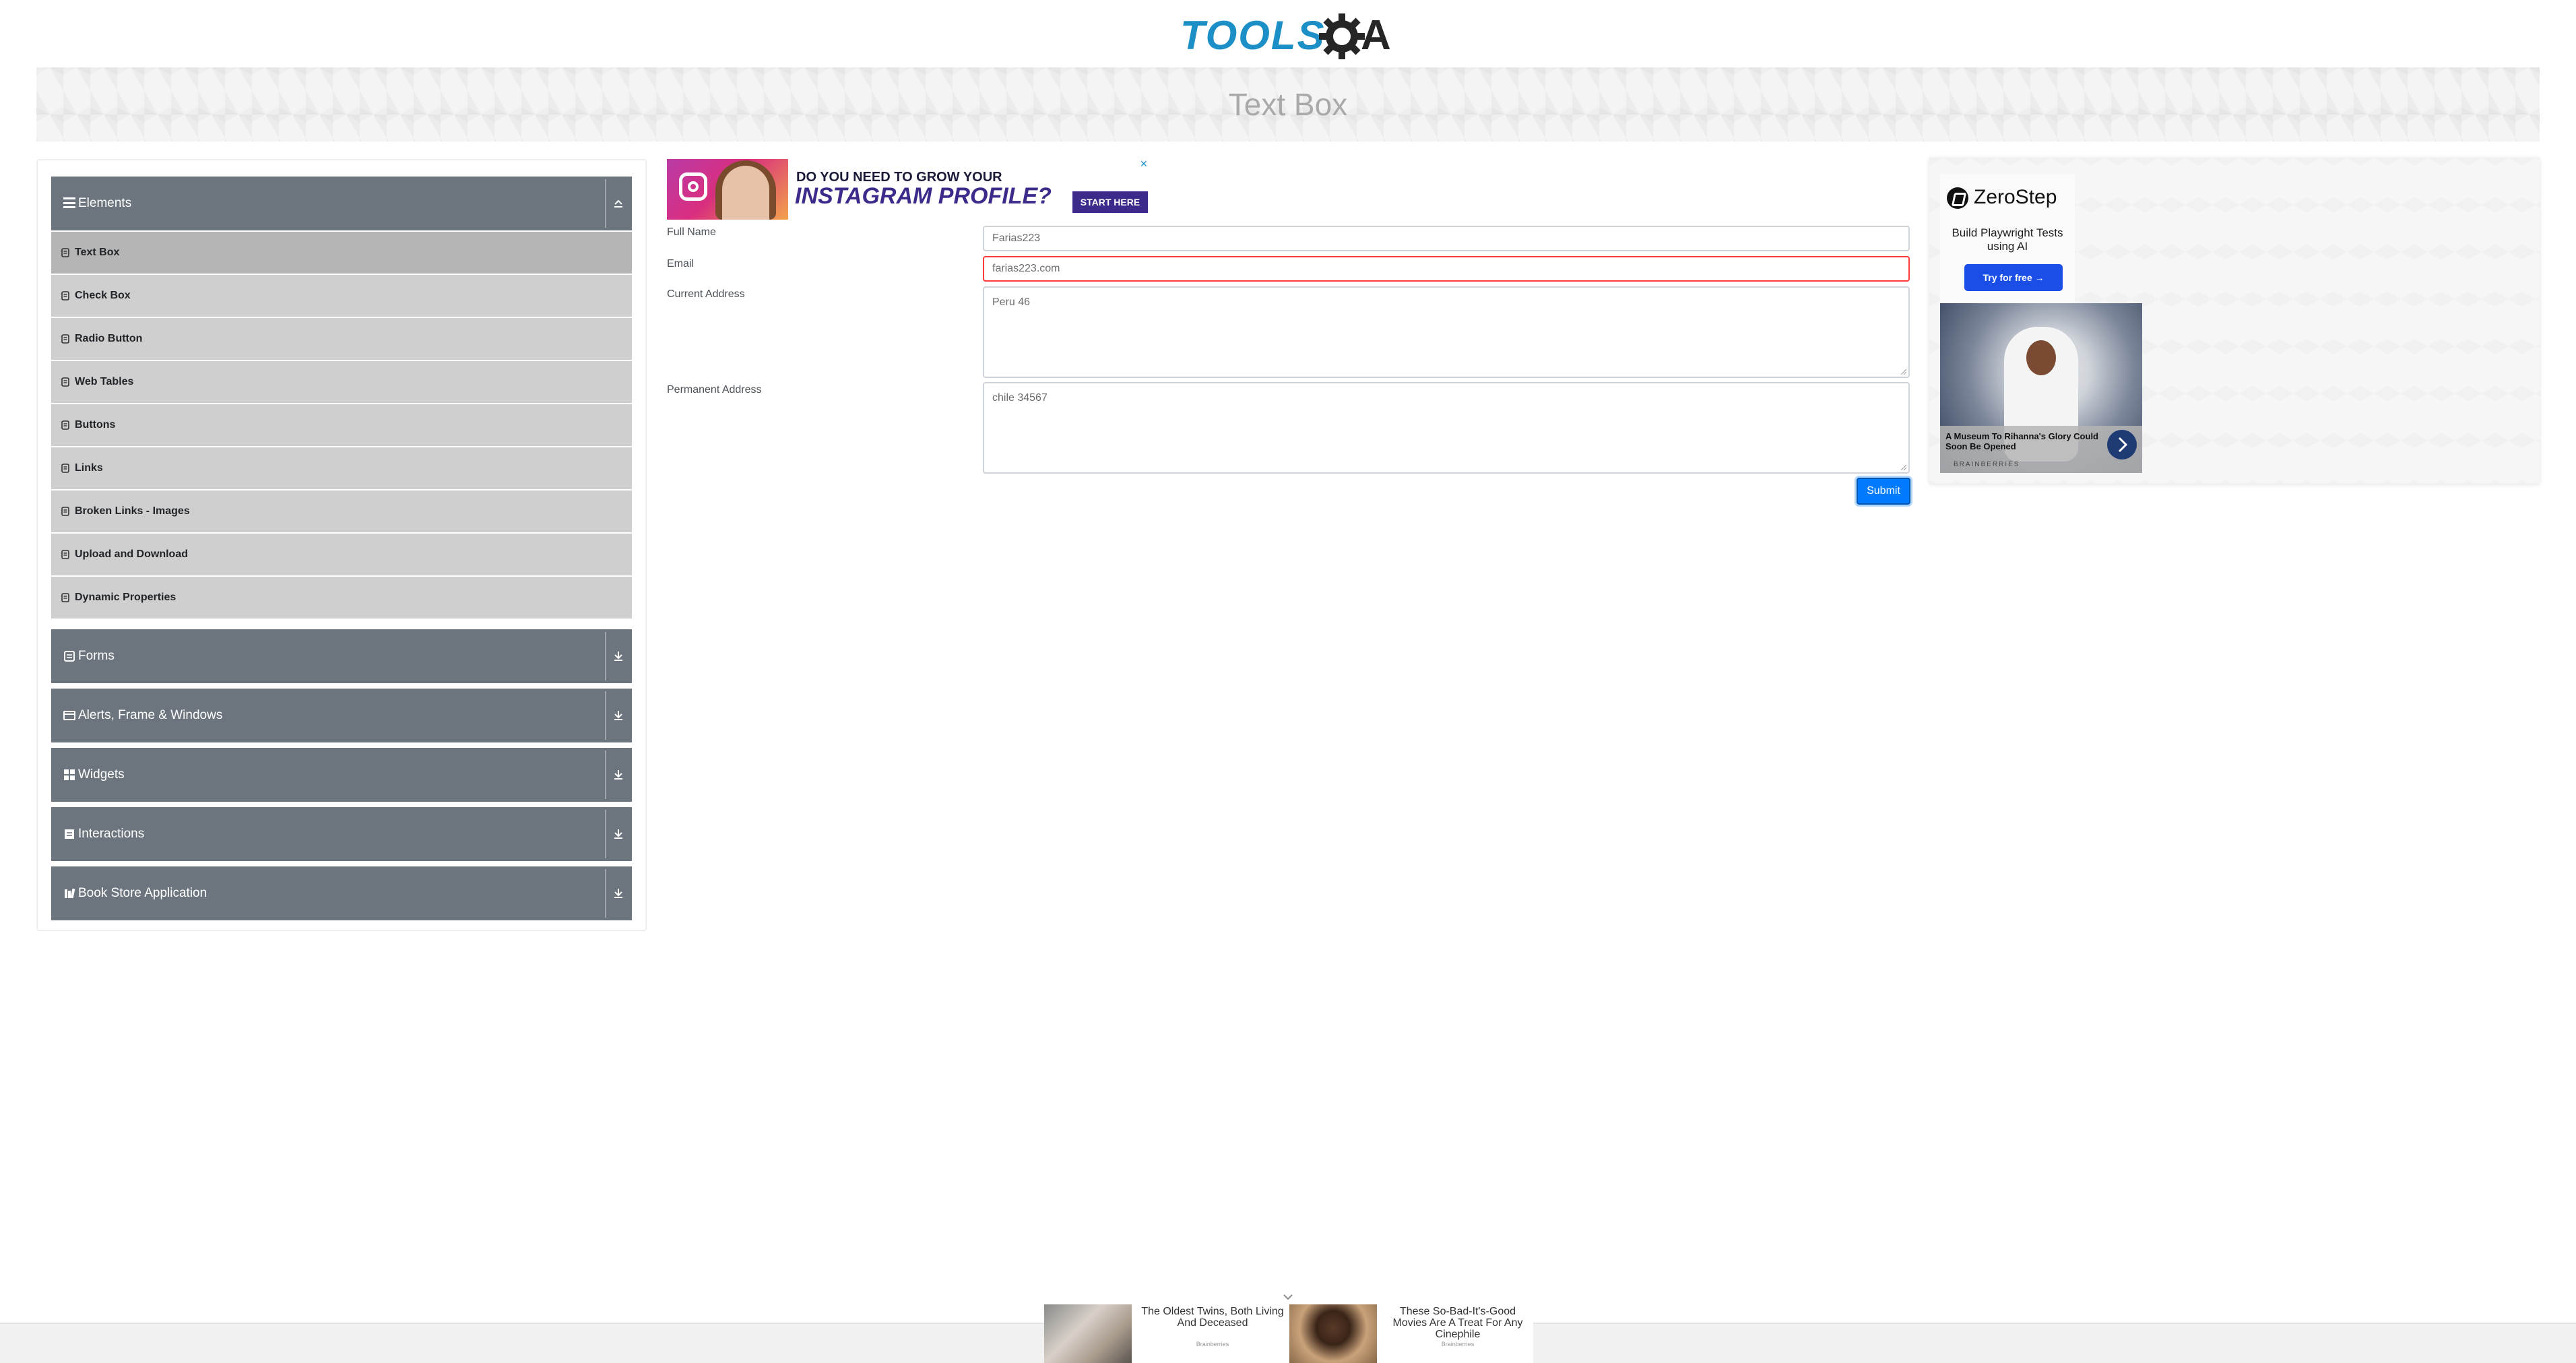 This screenshot has width=2576, height=1363. I want to click on sidebar-group-label: Widgets, so click(101, 775).